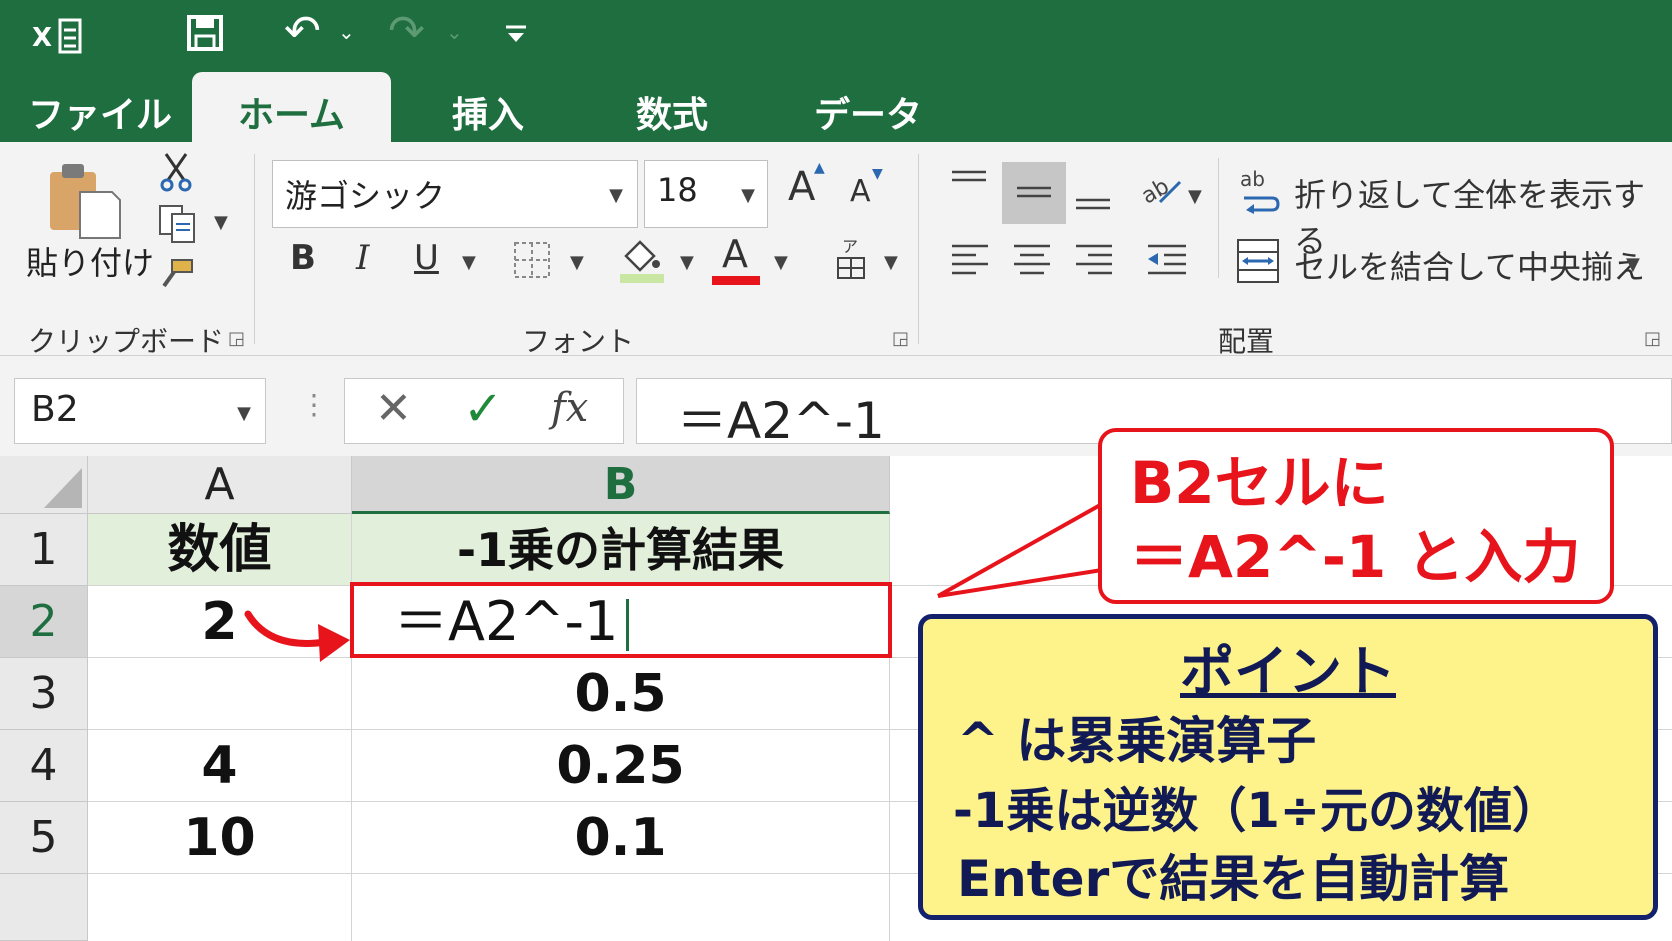 The image size is (1672, 941). I want to click on column-header-a: A, so click(220, 485).